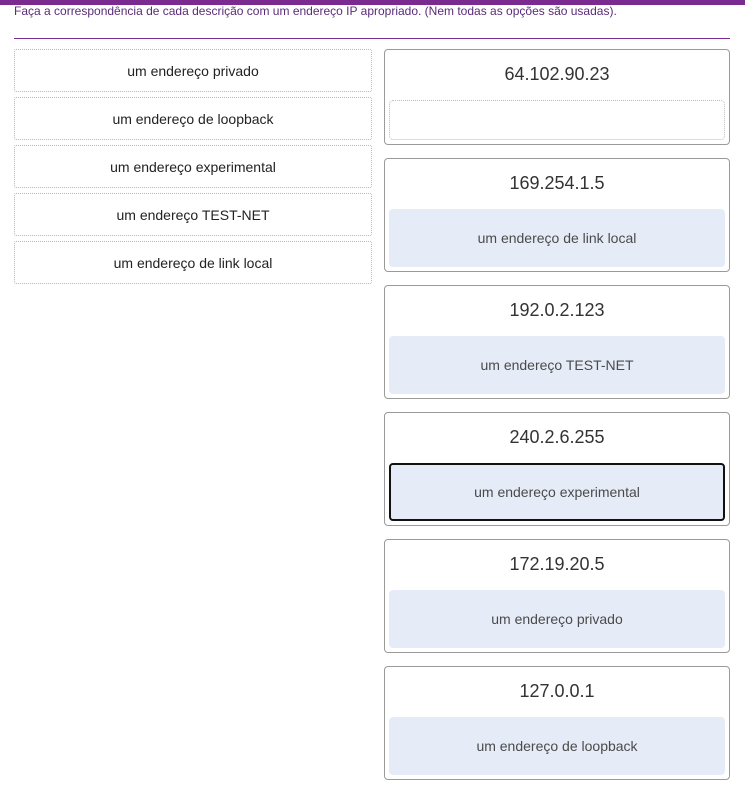 The width and height of the screenshot is (745, 800). Describe the element at coordinates (193, 214) in the screenshot. I see `option-test-net: um endereço TEST-NET` at that location.